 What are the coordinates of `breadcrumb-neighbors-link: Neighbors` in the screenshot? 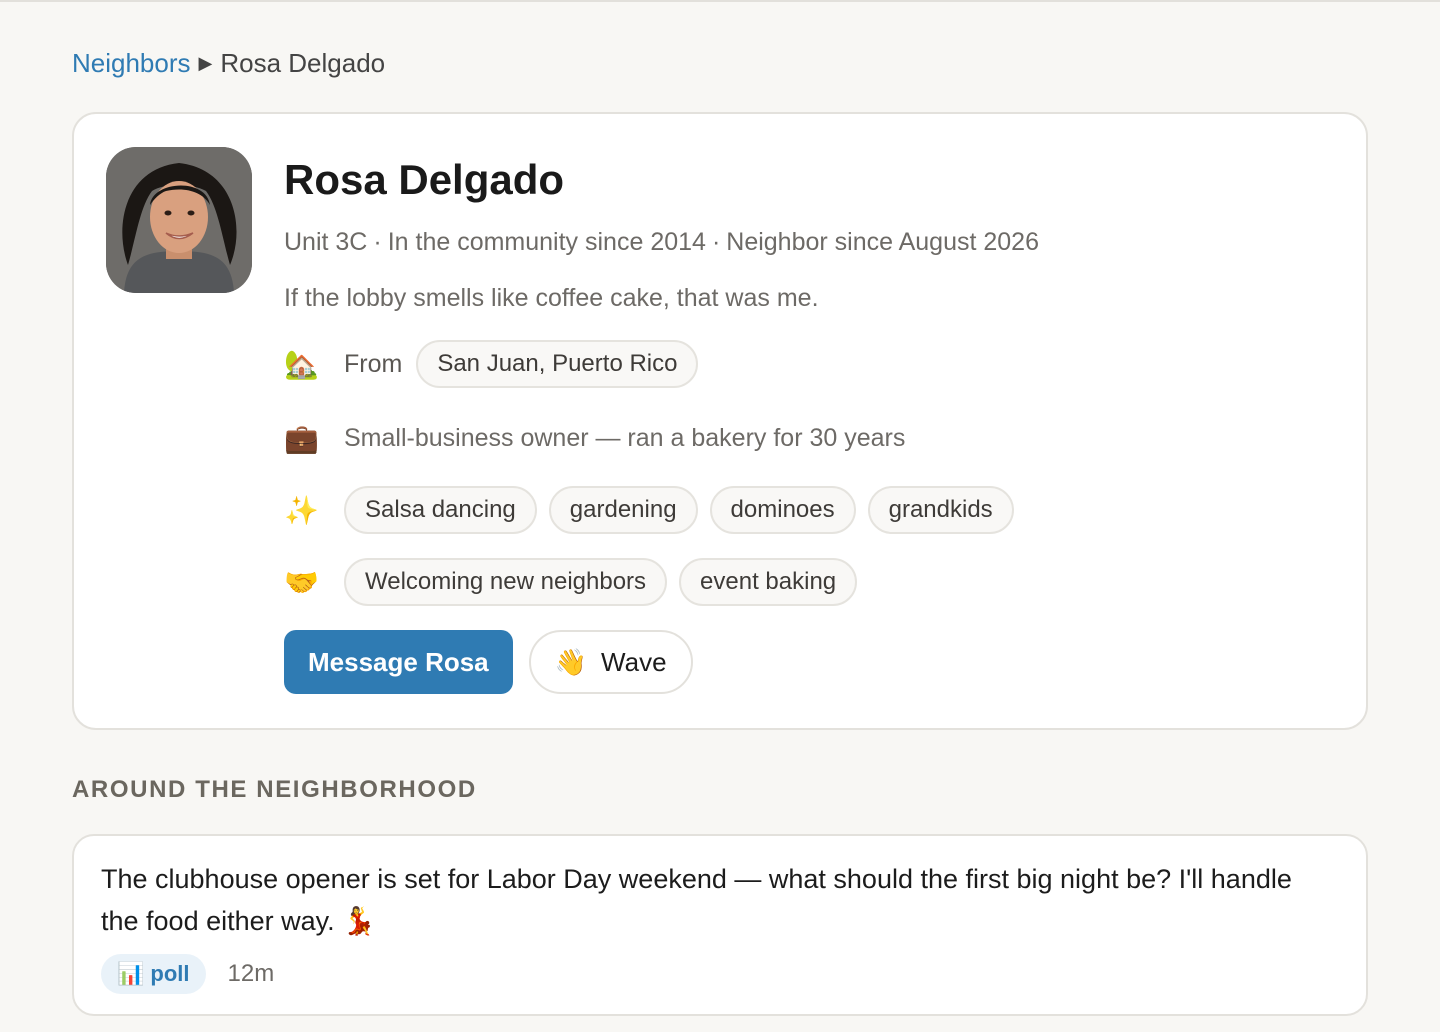 It's located at (131, 63).